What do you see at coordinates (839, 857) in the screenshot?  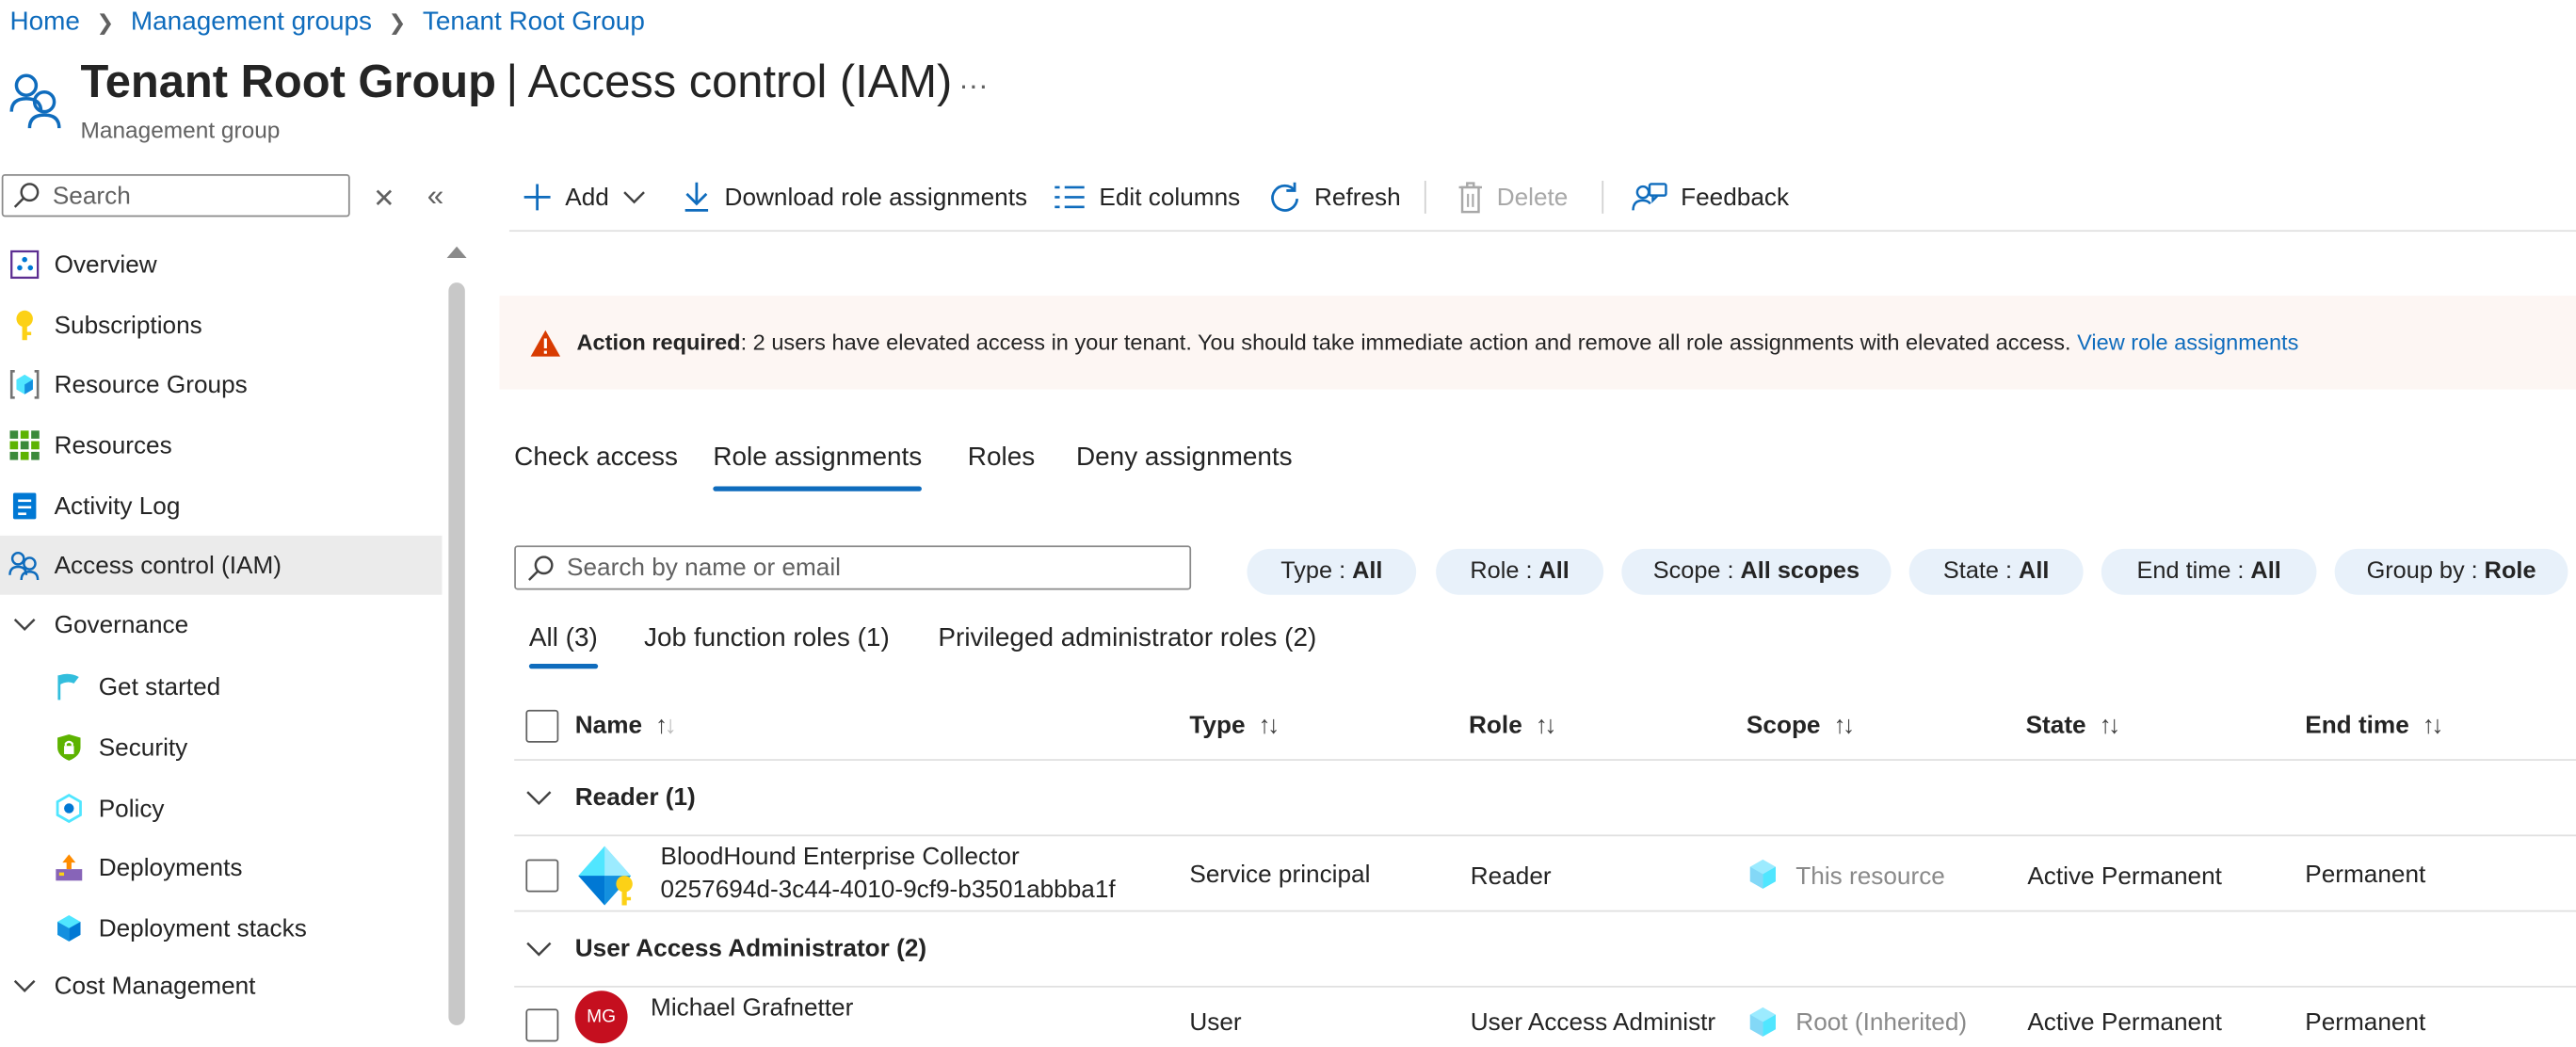 I see `row-name-link: BloodHound Enterprise Collector` at bounding box center [839, 857].